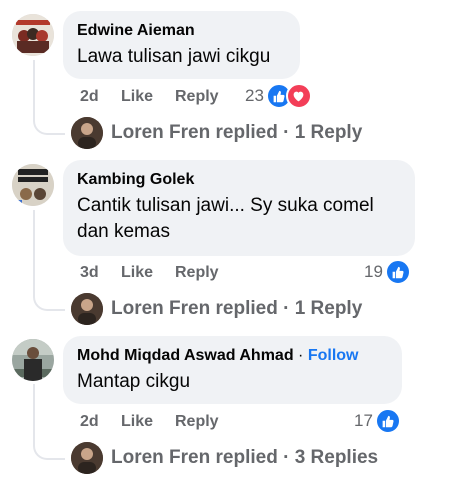 This screenshot has width=456, height=484. Describe the element at coordinates (363, 420) in the screenshot. I see `reaction-count: 17` at that location.